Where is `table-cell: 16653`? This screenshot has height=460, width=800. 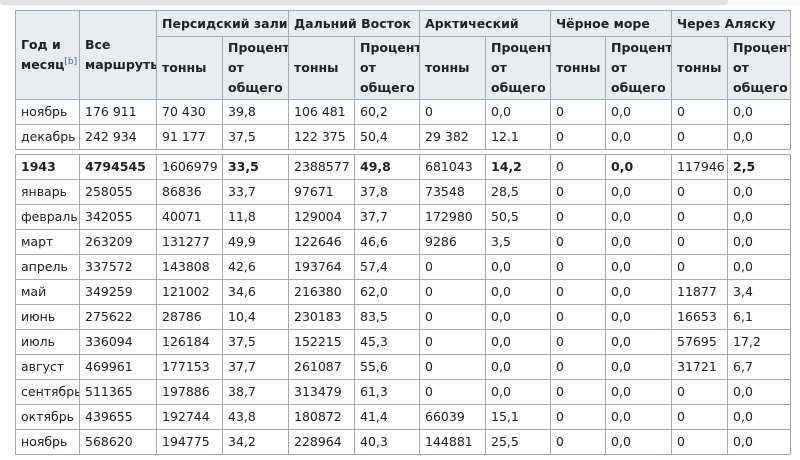
table-cell: 16653 is located at coordinates (700, 317).